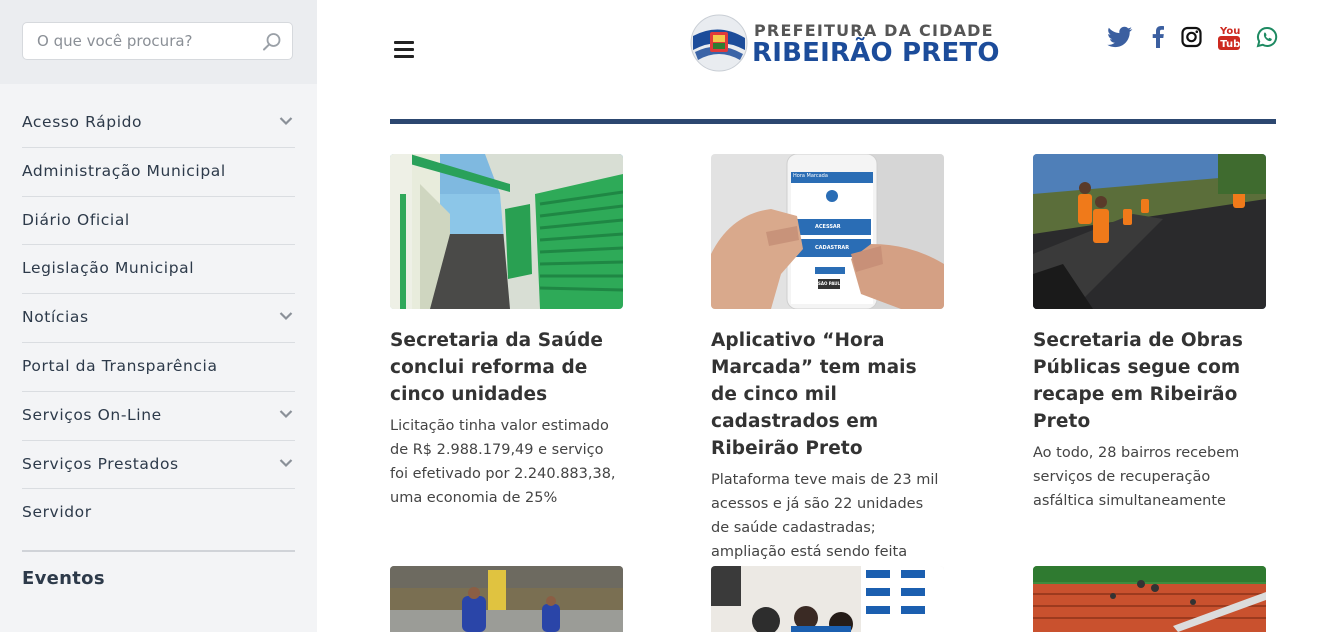  Describe the element at coordinates (506, 599) in the screenshot. I see `news-image-futsal` at that location.